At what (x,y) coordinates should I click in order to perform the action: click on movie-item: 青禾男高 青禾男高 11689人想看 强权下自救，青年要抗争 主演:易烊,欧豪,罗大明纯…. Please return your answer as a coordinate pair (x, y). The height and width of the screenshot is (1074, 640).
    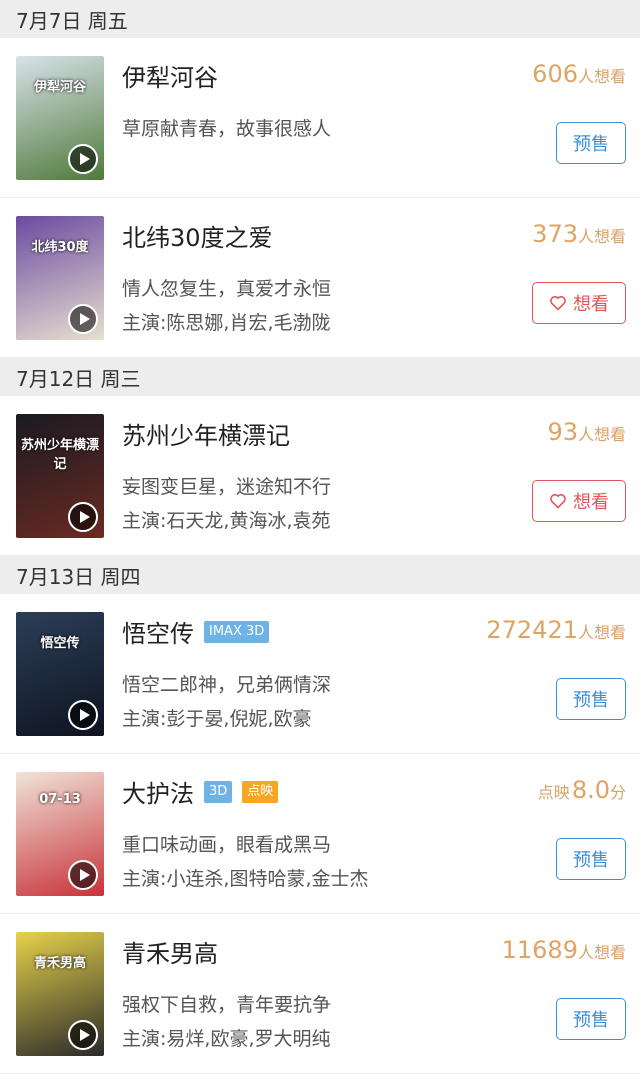
    Looking at the image, I should click on (320, 994).